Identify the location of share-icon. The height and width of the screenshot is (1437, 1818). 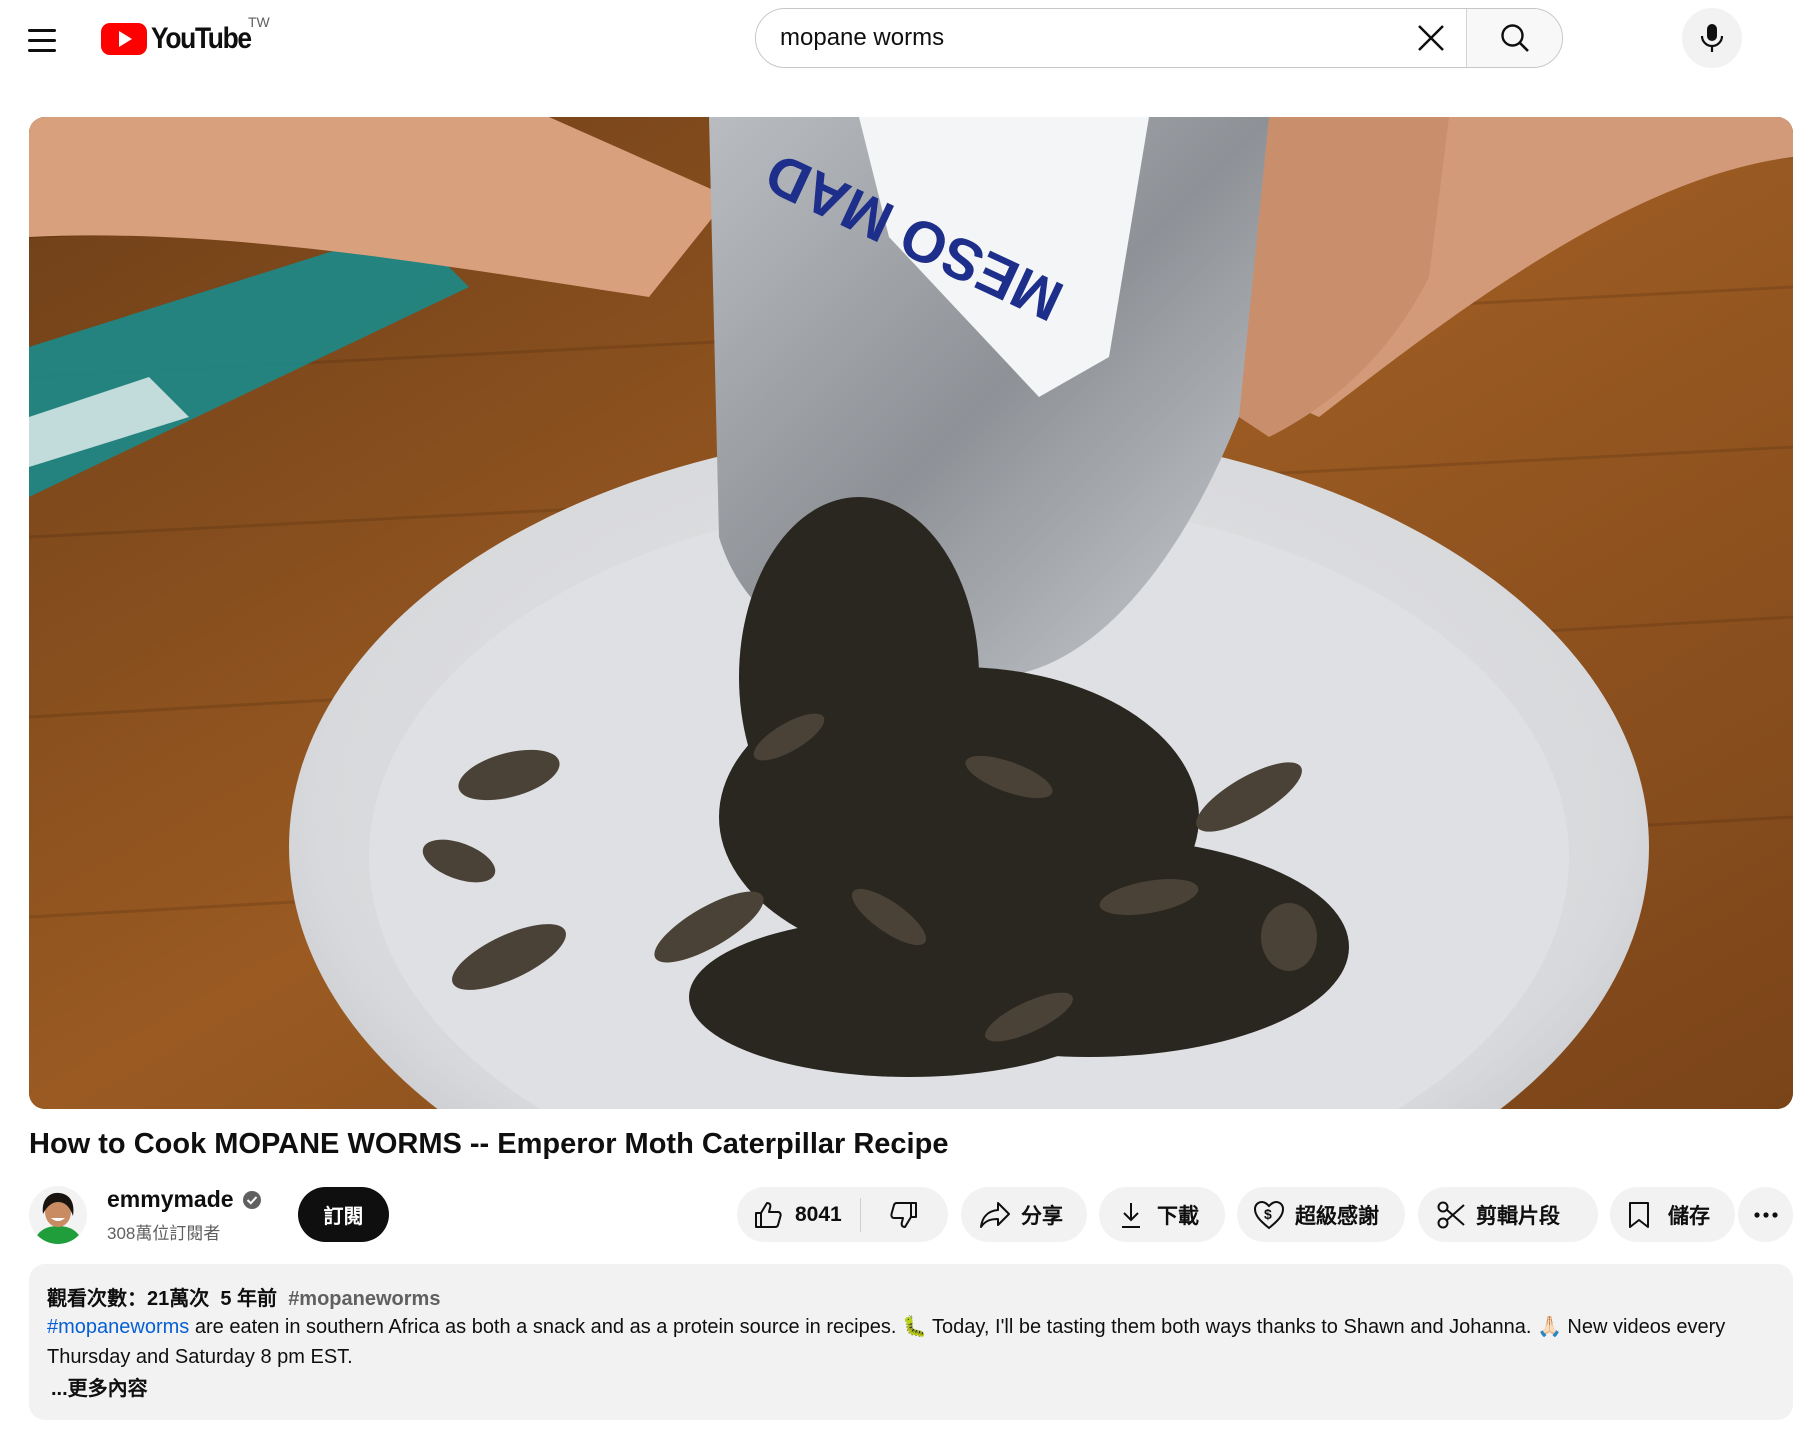
(995, 1215).